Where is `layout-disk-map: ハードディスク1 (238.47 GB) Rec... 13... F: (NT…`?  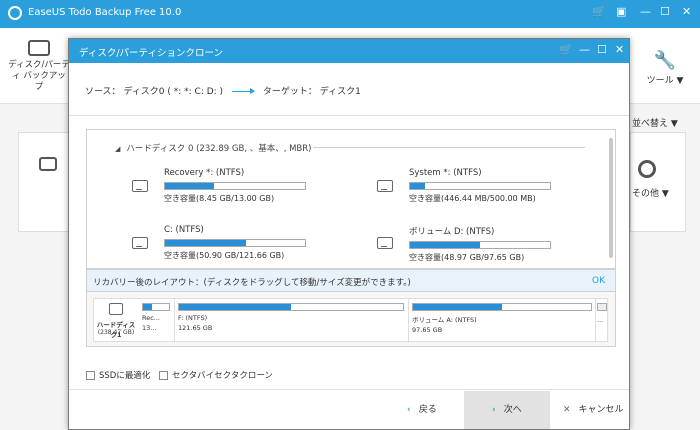 layout-disk-map: ハードディスク1 (238.47 GB) Rec... 13... F: (NT… is located at coordinates (350, 320).